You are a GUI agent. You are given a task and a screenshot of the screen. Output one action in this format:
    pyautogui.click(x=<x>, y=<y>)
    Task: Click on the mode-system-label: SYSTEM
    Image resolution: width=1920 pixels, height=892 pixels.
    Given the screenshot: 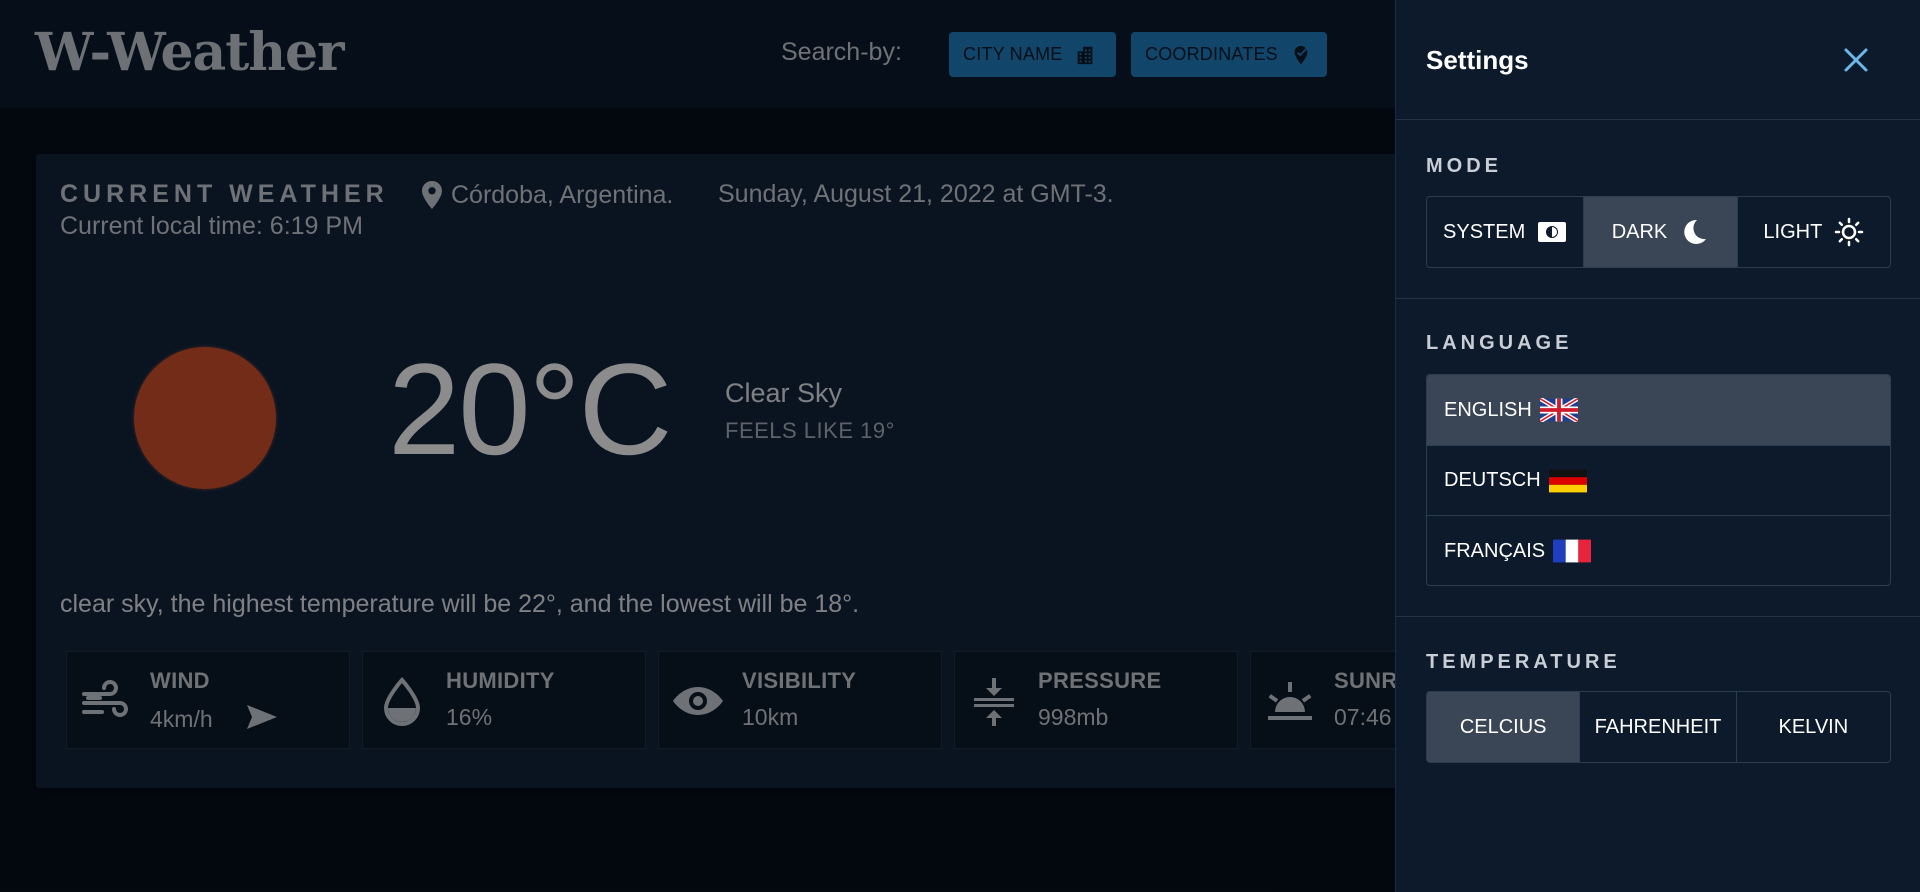 What is the action you would take?
    pyautogui.click(x=1484, y=231)
    